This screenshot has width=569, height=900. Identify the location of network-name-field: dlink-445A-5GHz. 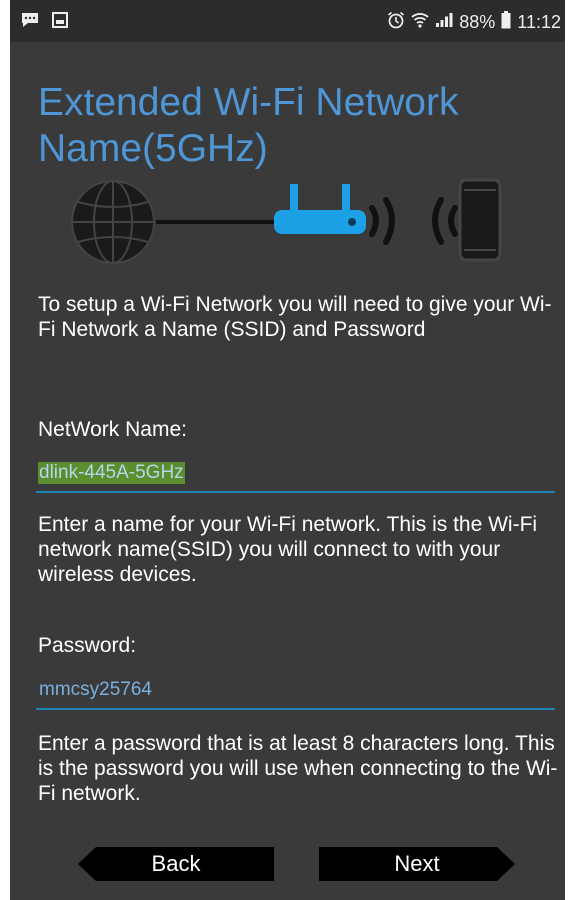
(295, 475).